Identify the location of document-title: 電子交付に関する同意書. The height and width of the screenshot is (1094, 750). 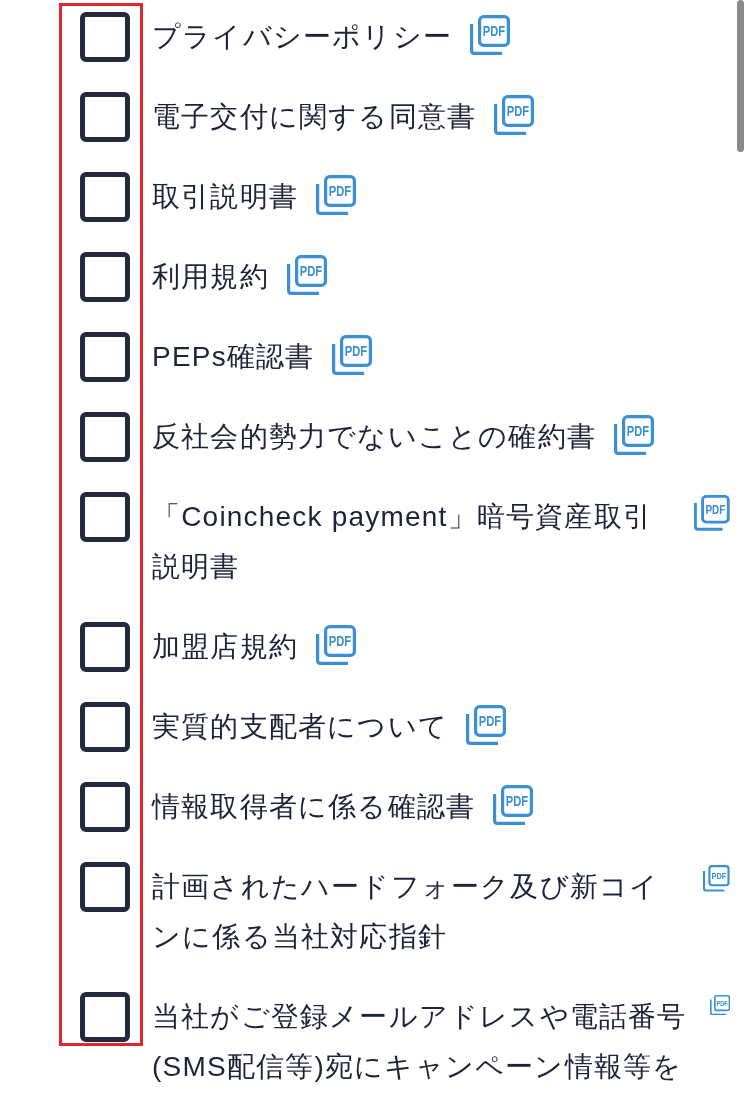
(314, 117).